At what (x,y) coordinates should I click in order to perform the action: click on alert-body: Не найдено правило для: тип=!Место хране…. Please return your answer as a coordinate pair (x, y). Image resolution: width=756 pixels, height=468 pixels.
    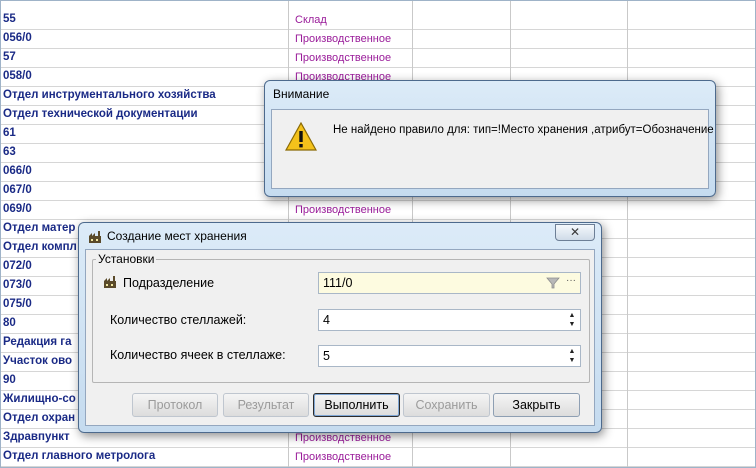
    Looking at the image, I should click on (492, 149).